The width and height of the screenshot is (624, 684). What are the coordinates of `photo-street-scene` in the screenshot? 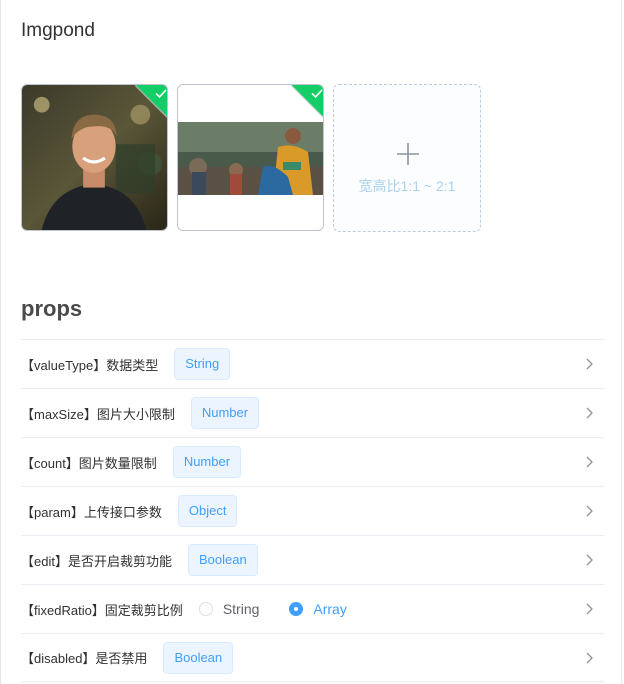 It's located at (250, 158).